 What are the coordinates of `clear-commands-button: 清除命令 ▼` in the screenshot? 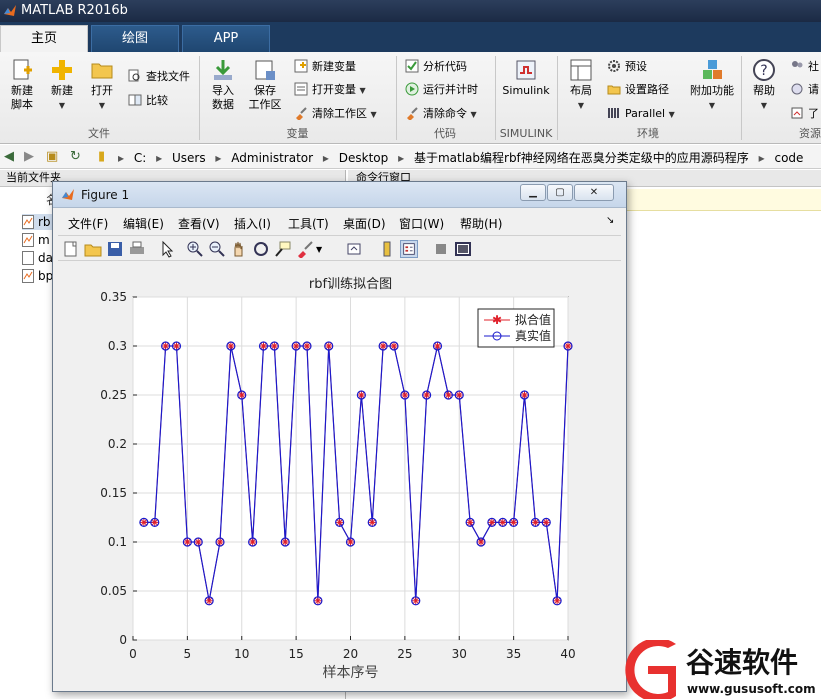 It's located at (441, 114).